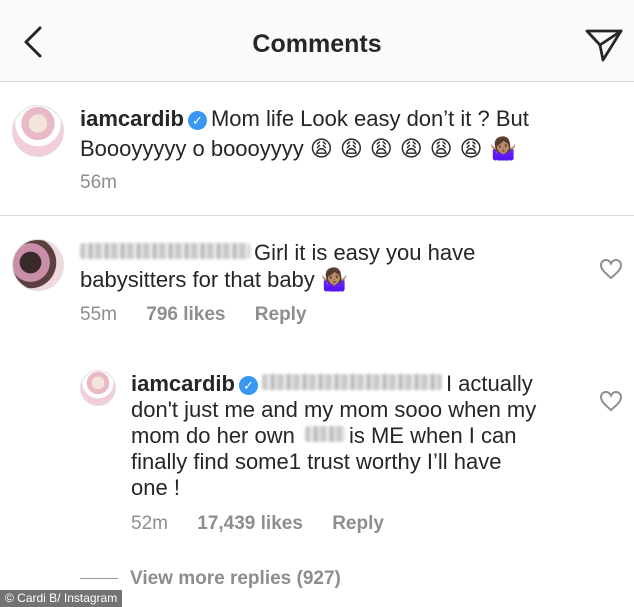  I want to click on comment-line1: Girl it is easy you have, so click(365, 252).